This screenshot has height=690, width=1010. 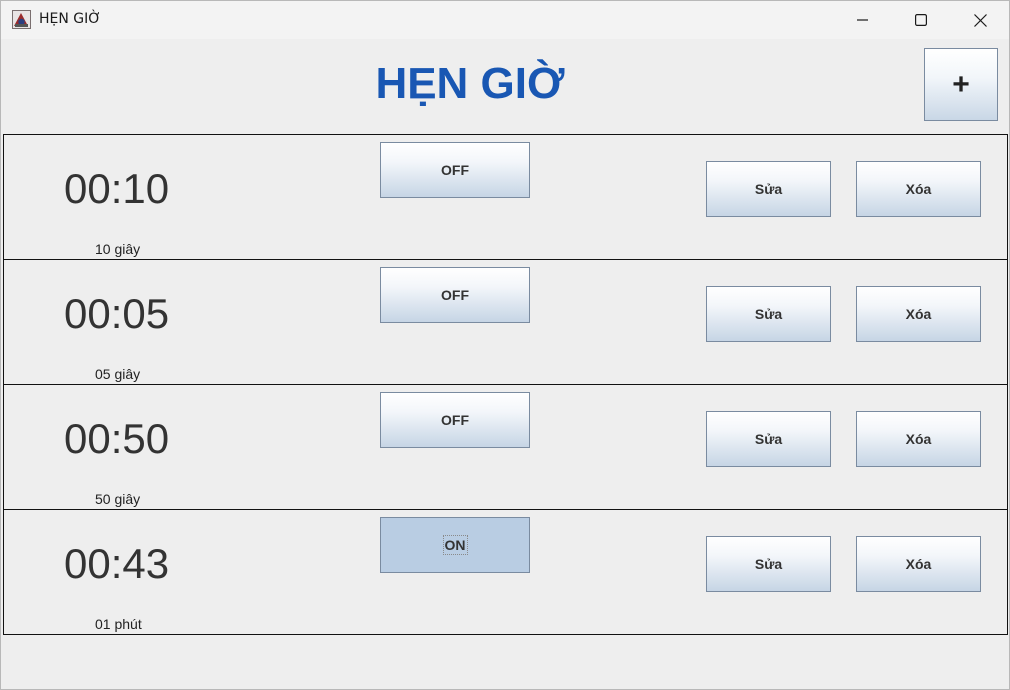 What do you see at coordinates (118, 374) in the screenshot?
I see `timer-duration-label: 05 giây` at bounding box center [118, 374].